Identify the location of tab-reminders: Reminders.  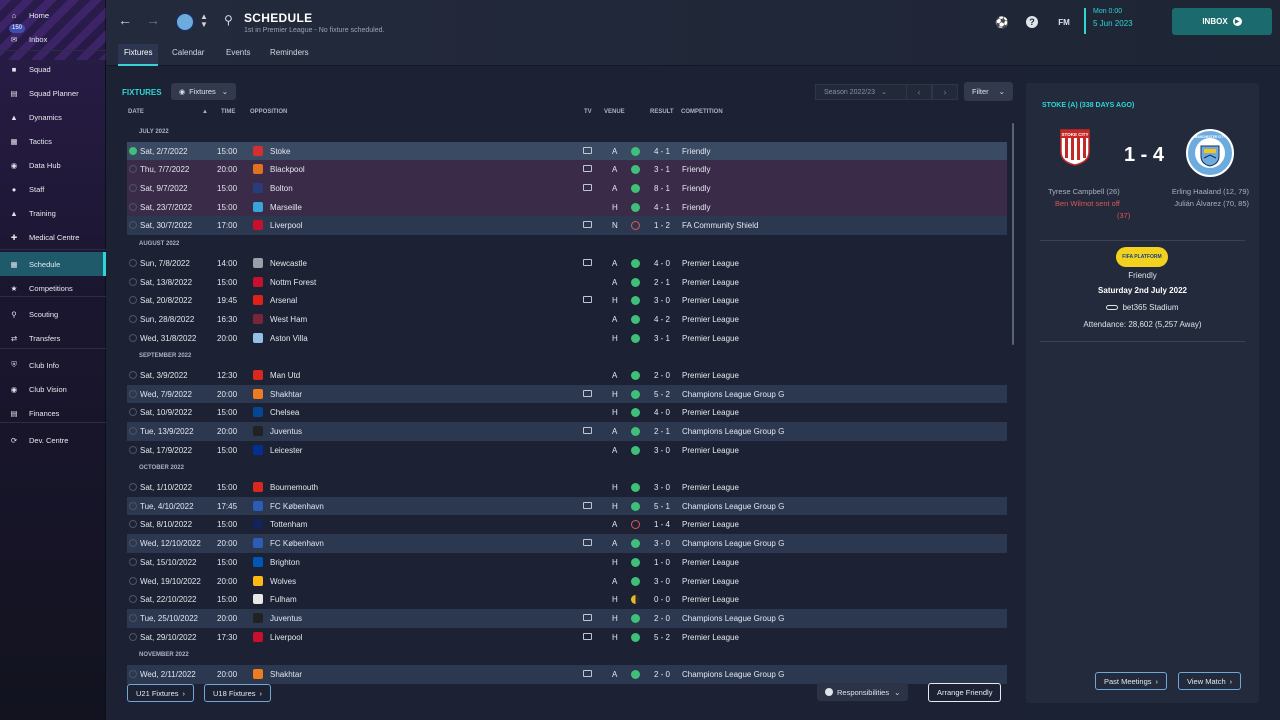
(289, 55).